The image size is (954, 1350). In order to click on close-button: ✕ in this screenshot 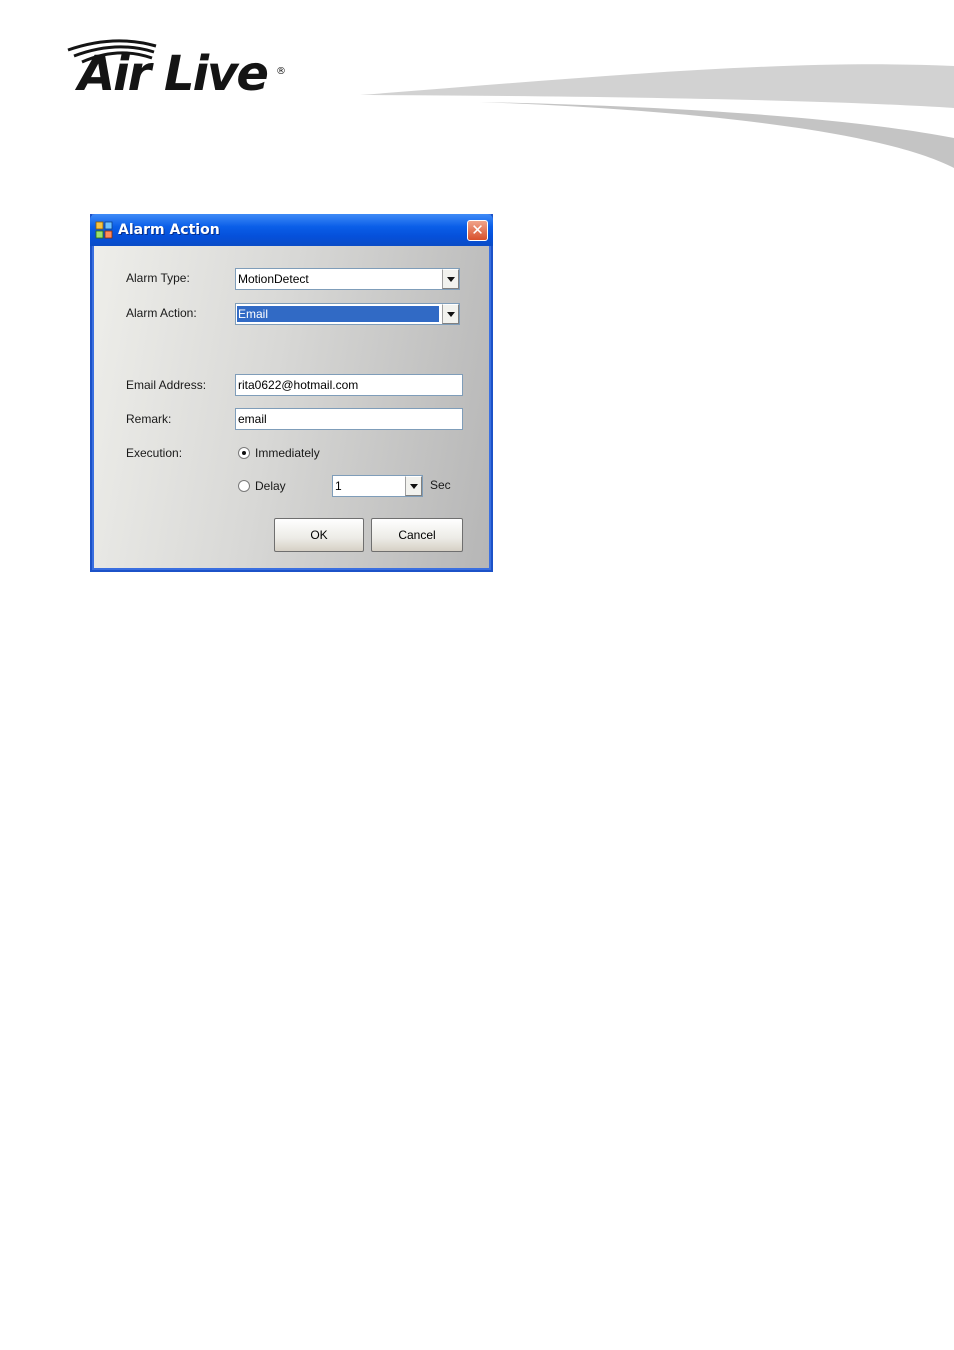, I will do `click(477, 230)`.